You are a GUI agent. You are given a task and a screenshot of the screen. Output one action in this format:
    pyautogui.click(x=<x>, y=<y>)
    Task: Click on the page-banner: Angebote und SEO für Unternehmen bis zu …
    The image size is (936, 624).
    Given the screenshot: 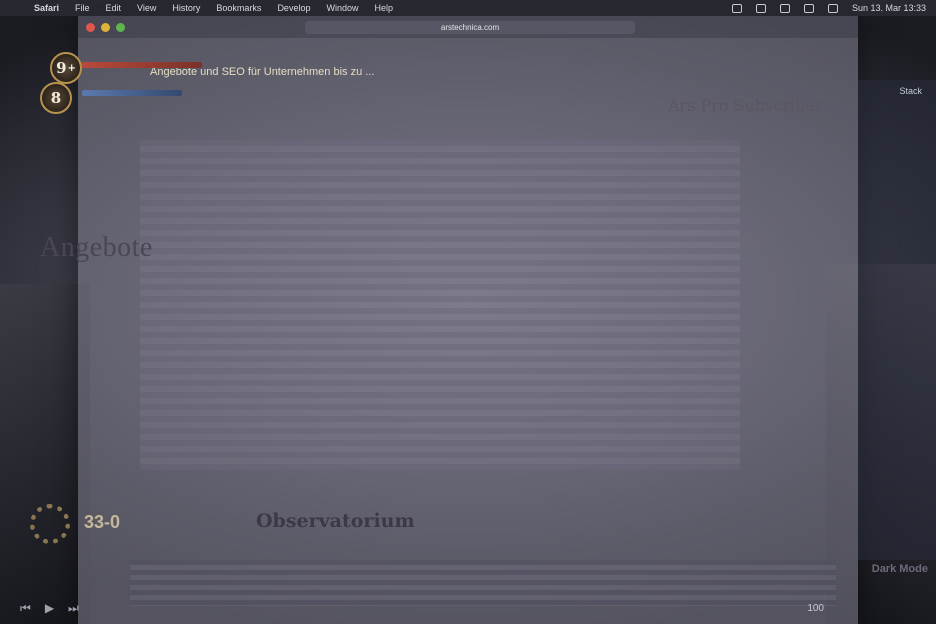 What is the action you would take?
    pyautogui.click(x=460, y=73)
    